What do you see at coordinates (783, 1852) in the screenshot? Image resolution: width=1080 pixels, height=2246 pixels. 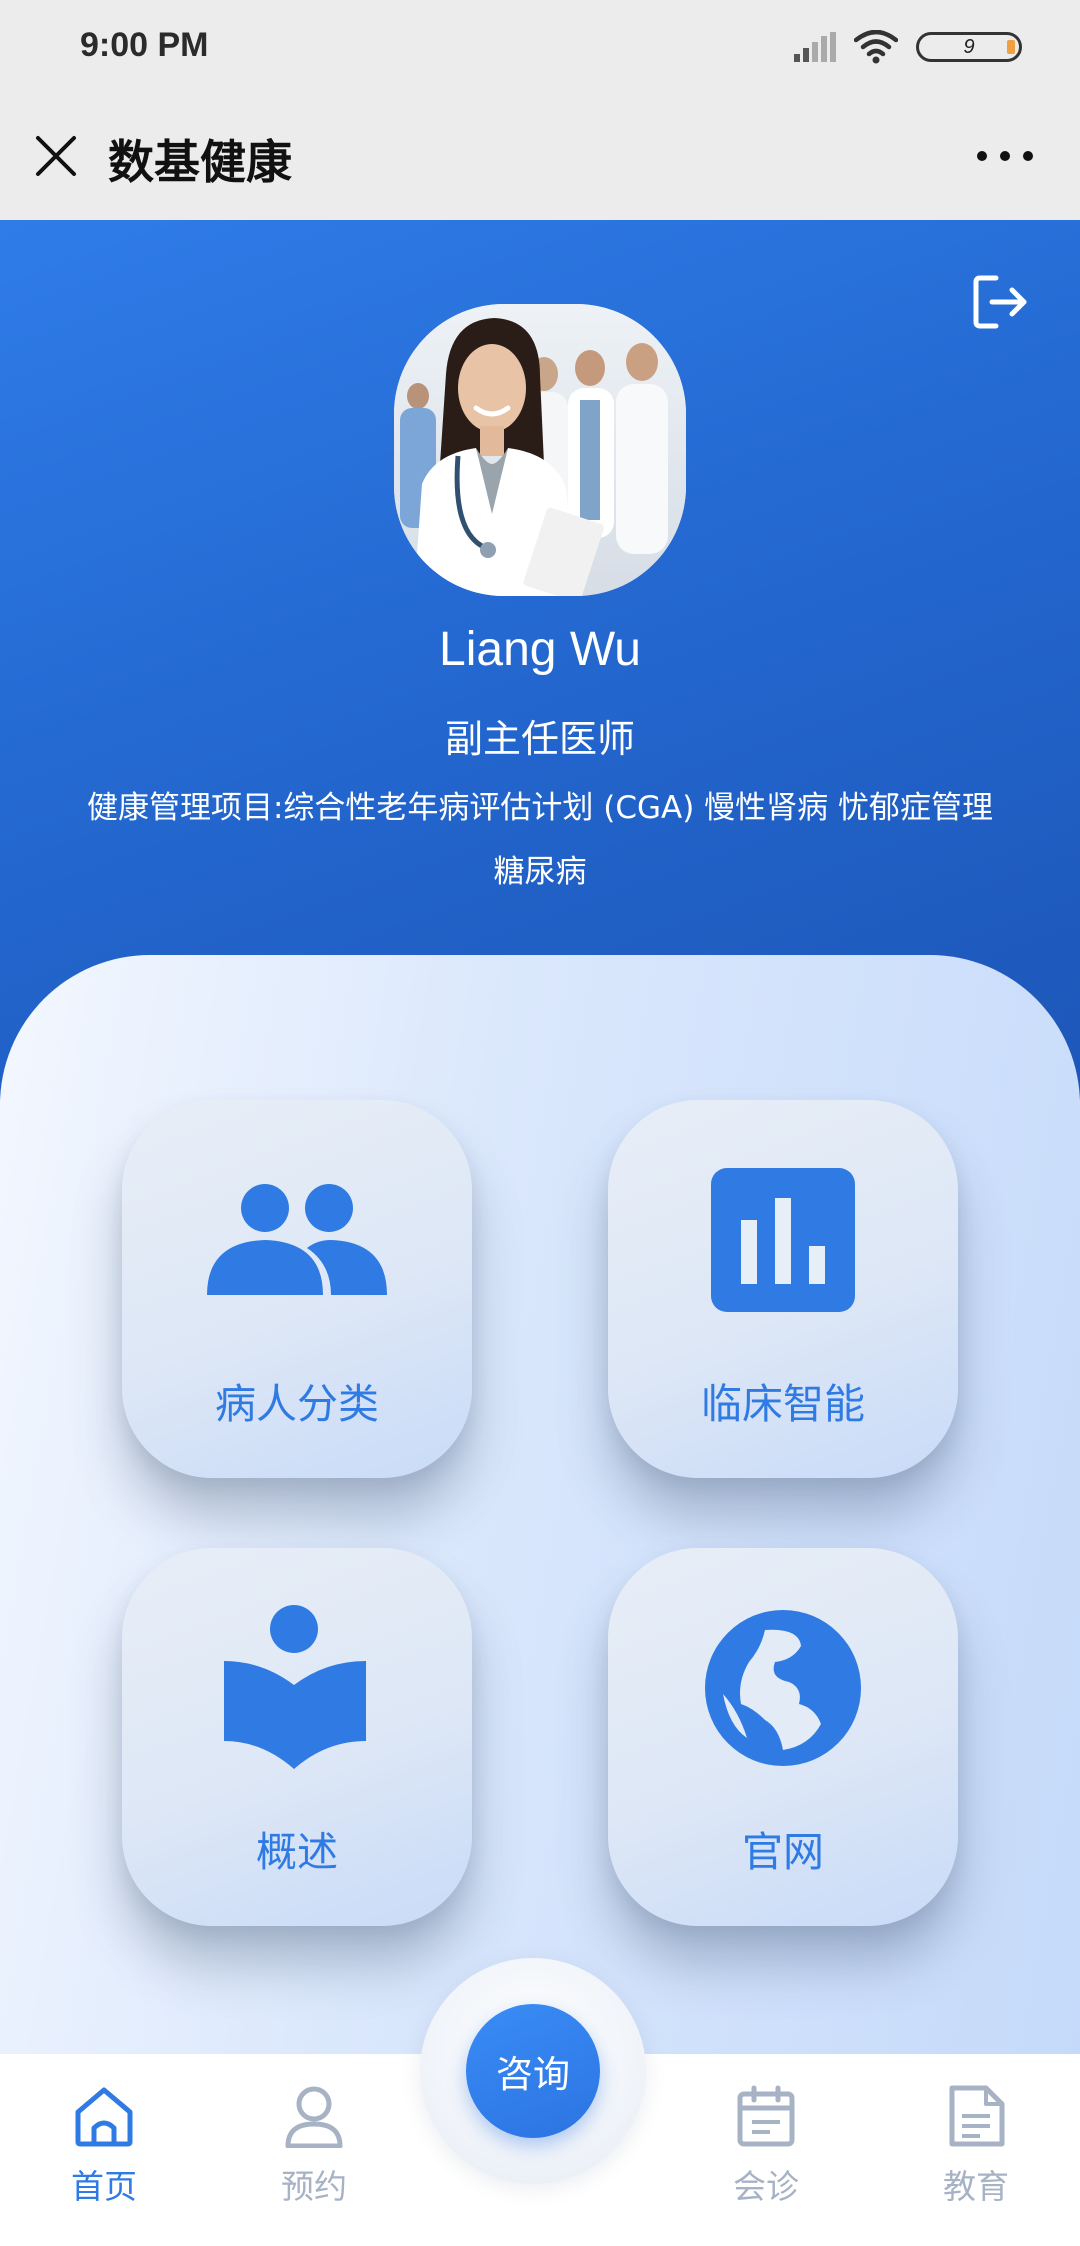 I see `tile-label: 官网` at bounding box center [783, 1852].